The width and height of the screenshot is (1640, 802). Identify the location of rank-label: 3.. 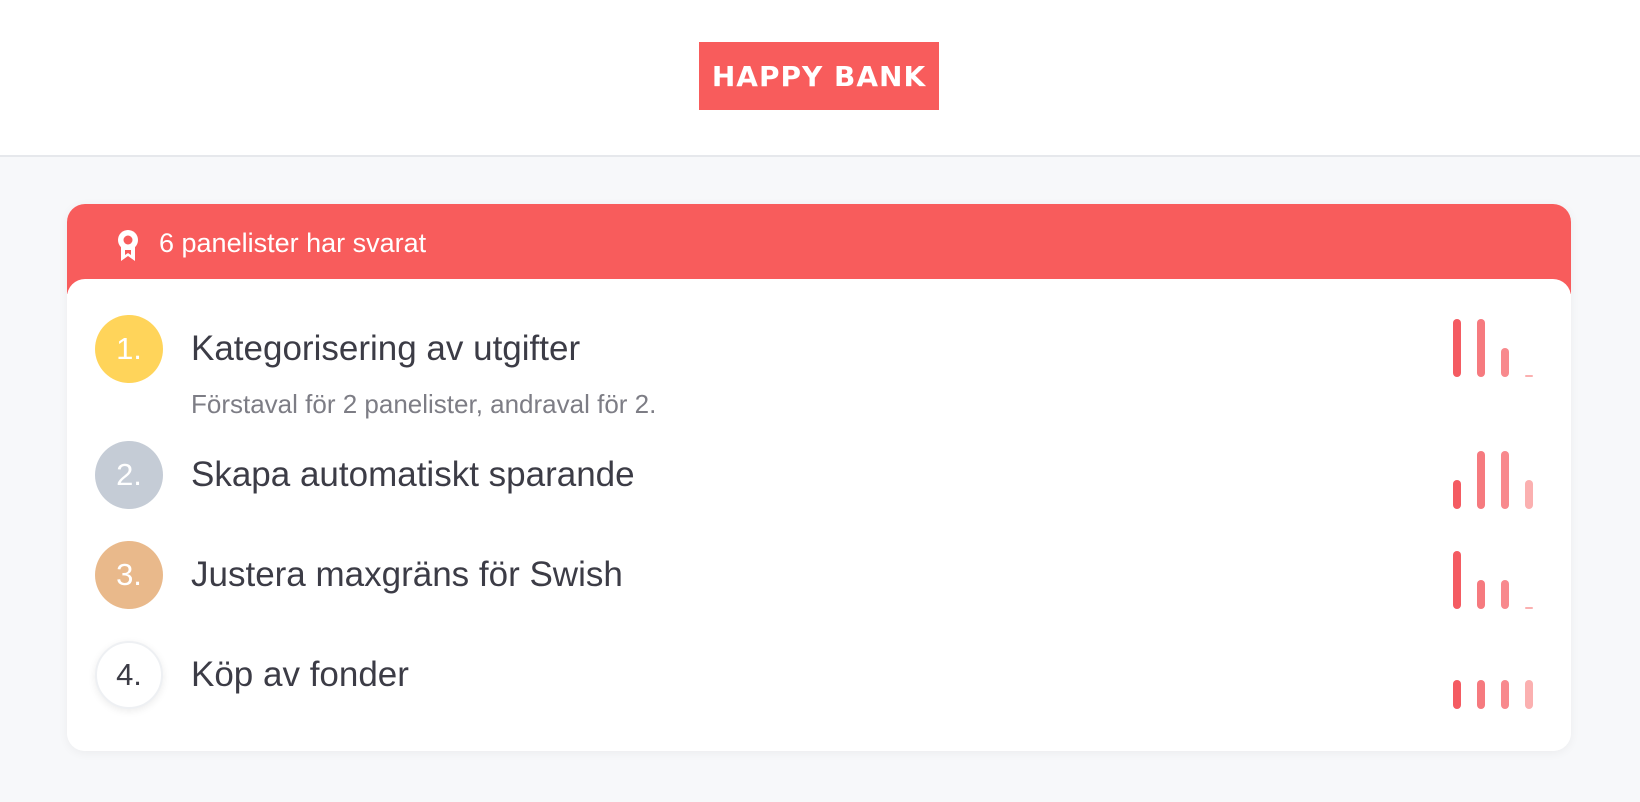
(129, 574).